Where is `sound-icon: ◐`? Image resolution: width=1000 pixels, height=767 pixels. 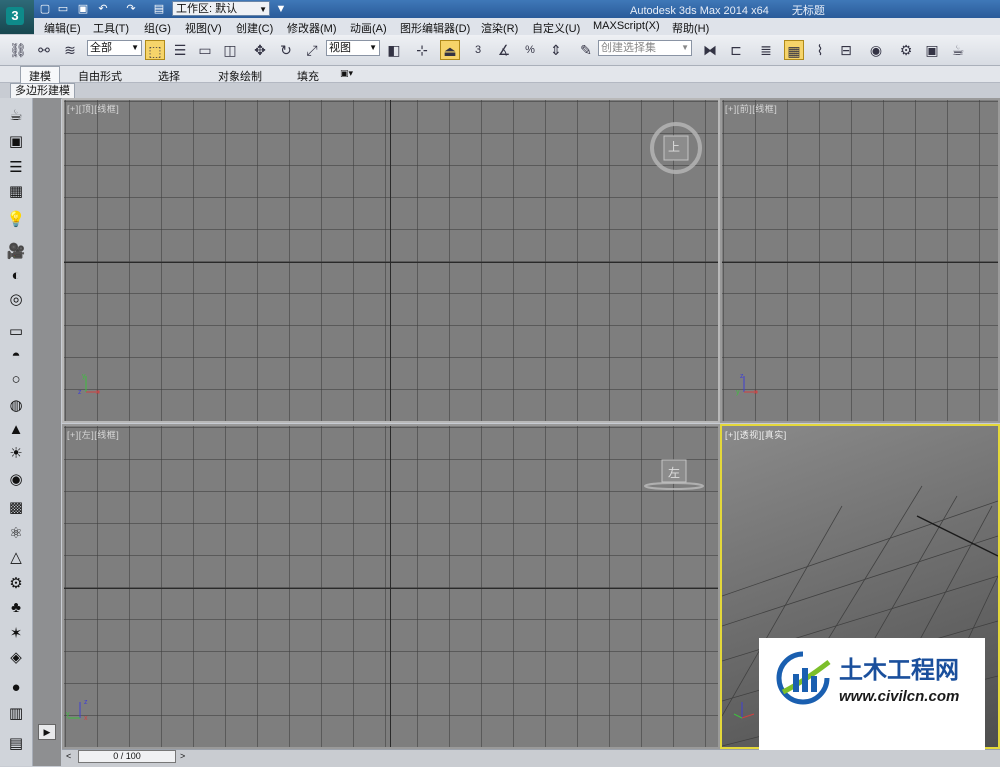 sound-icon: ◐ is located at coordinates (16, 276).